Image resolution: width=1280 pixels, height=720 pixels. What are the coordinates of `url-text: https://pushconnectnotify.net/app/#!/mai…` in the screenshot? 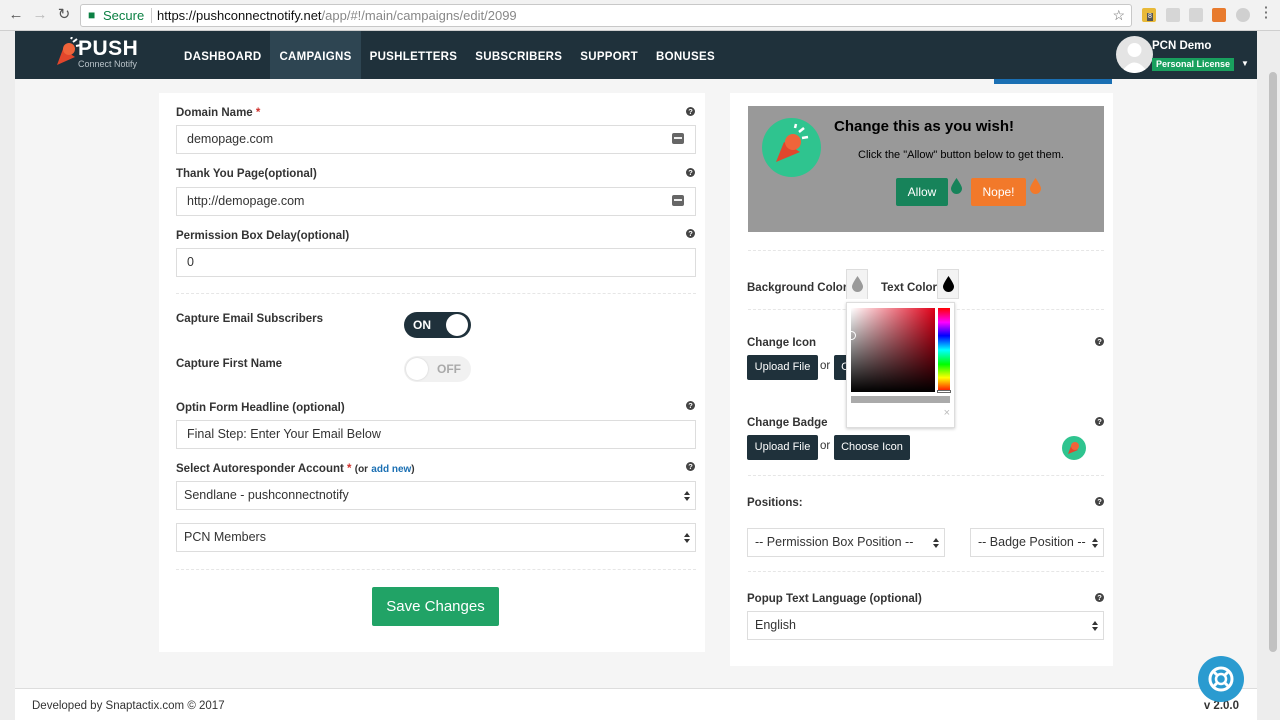 It's located at (337, 15).